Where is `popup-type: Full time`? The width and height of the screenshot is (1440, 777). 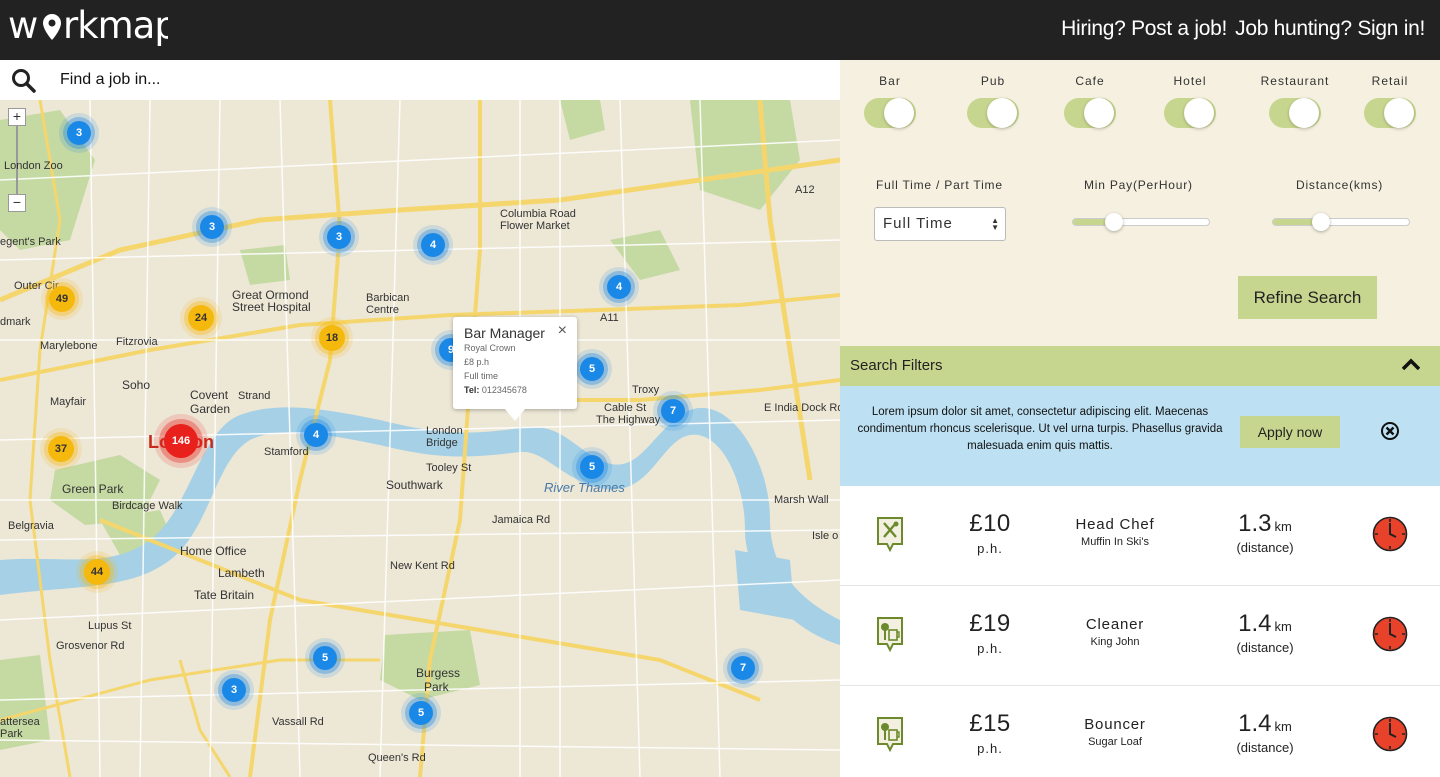 popup-type: Full time is located at coordinates (481, 376).